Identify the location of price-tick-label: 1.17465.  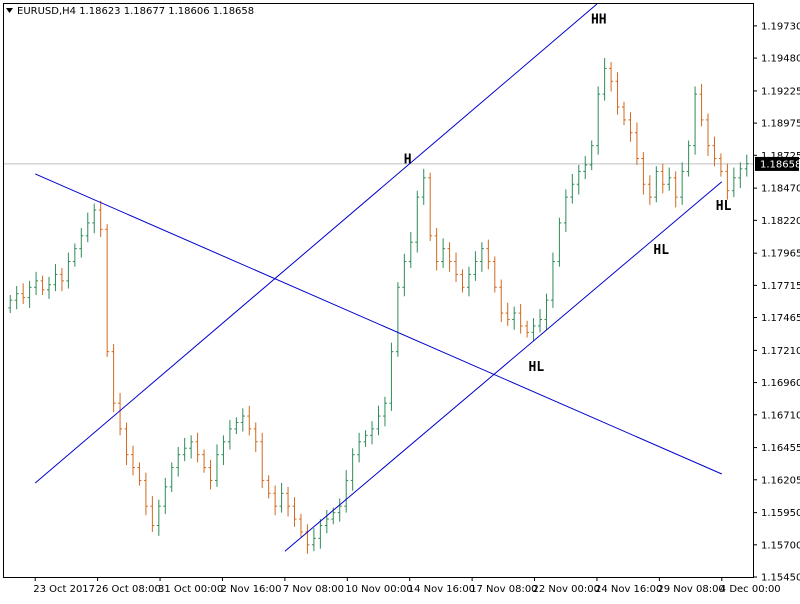
(780, 318).